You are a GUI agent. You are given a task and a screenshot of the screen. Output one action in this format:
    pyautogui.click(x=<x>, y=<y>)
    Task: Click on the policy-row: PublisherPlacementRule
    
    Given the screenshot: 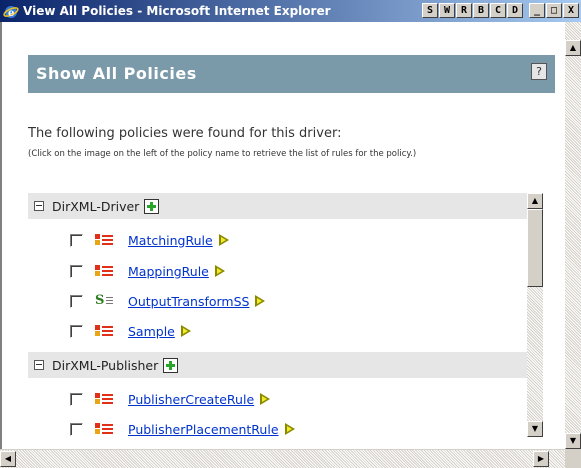 What is the action you would take?
    pyautogui.click(x=278, y=426)
    